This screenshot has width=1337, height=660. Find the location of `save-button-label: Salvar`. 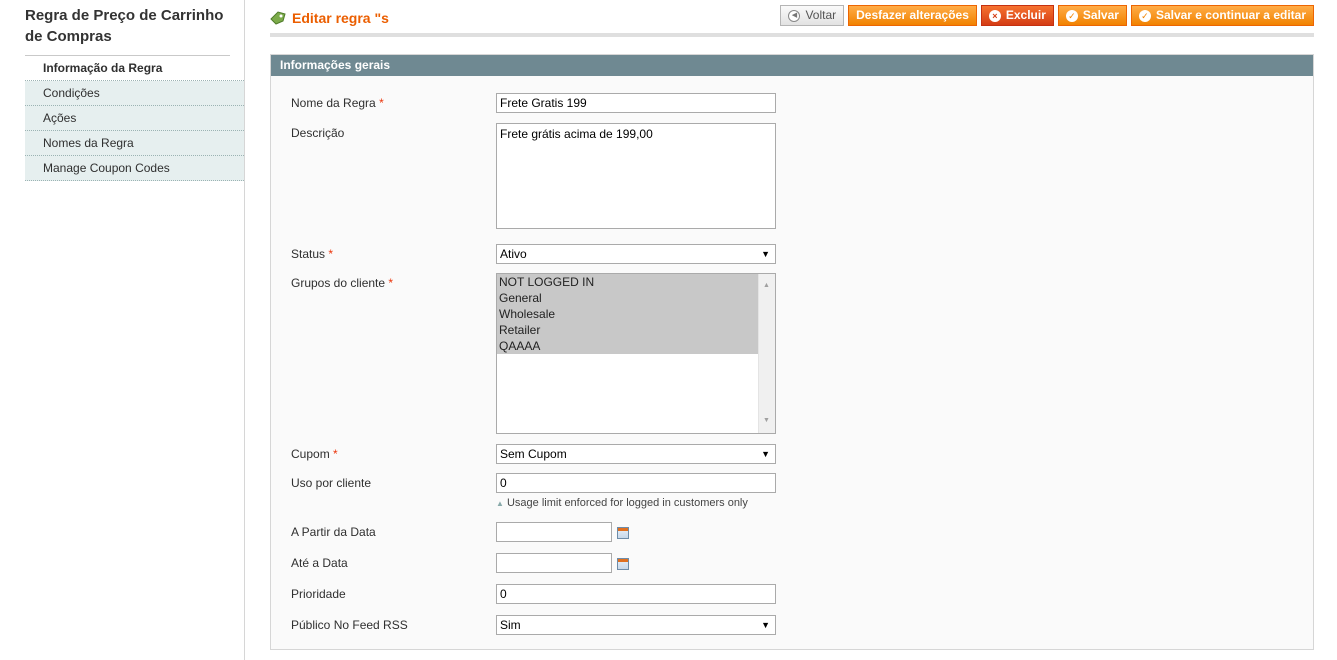

save-button-label: Salvar is located at coordinates (1100, 15).